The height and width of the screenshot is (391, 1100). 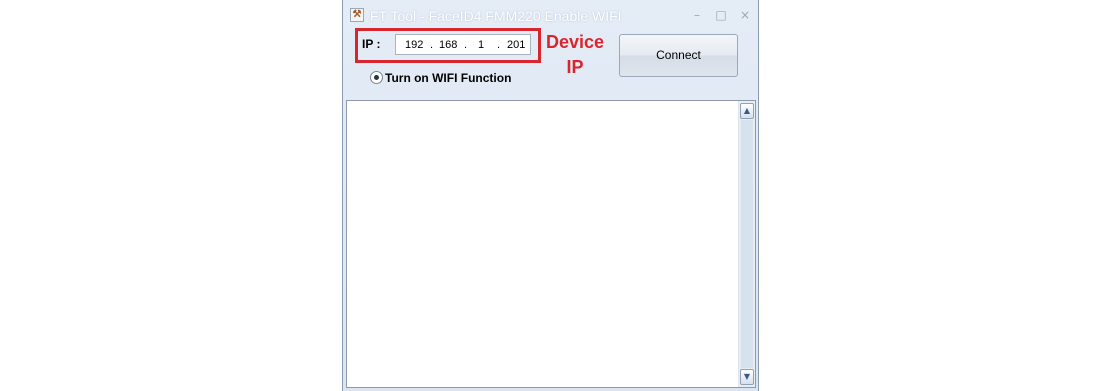 I want to click on annotation-line-2: IP, so click(x=575, y=67).